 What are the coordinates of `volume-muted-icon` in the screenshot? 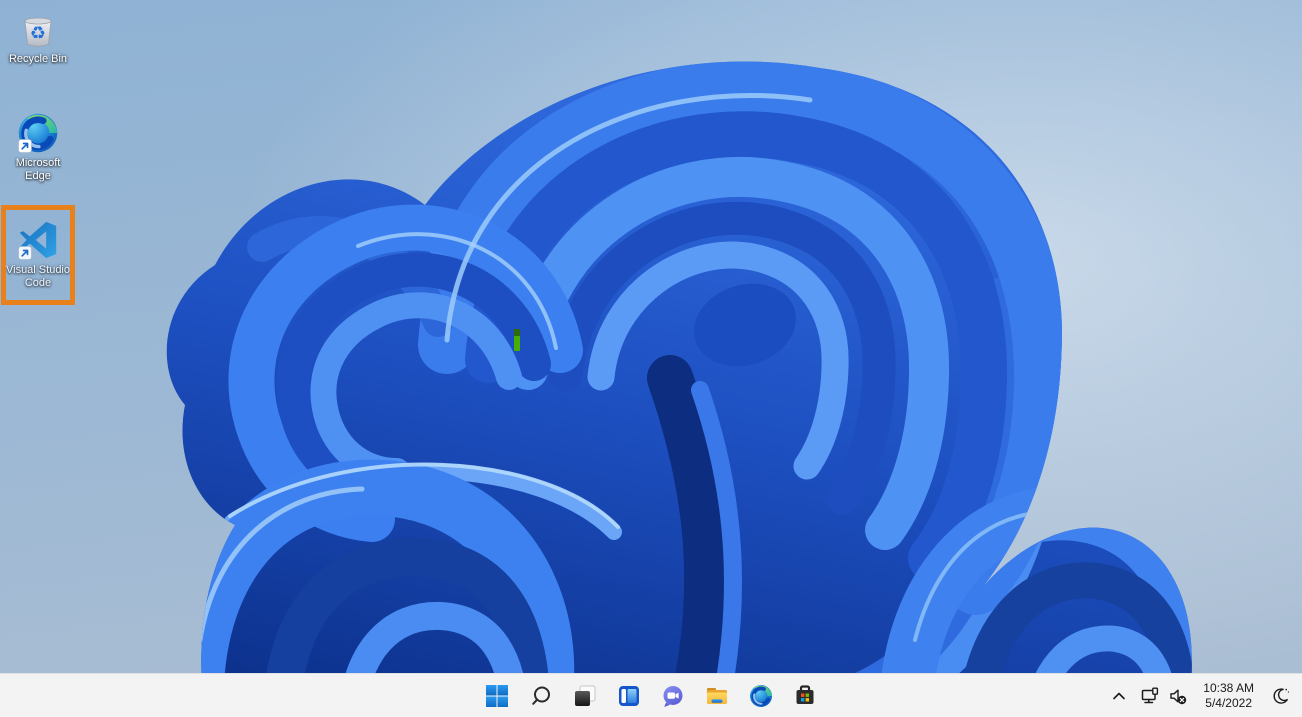 It's located at (1178, 697).